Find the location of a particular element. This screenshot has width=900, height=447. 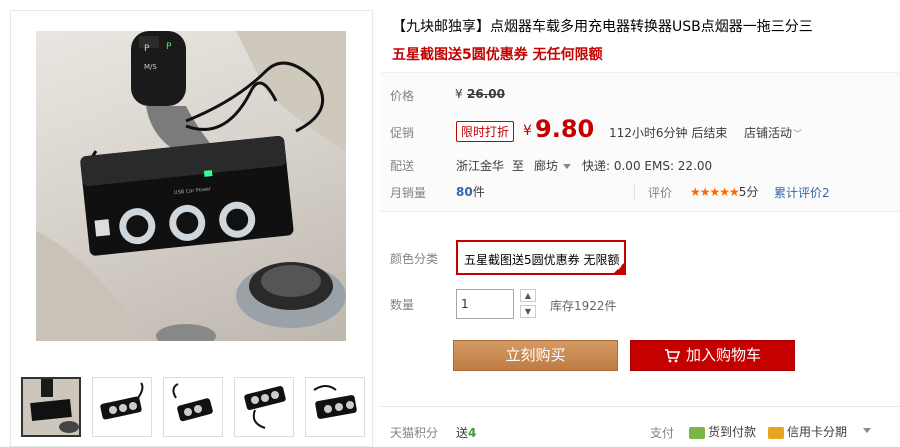

add-to-cart-button: 加入购物车 is located at coordinates (712, 355).